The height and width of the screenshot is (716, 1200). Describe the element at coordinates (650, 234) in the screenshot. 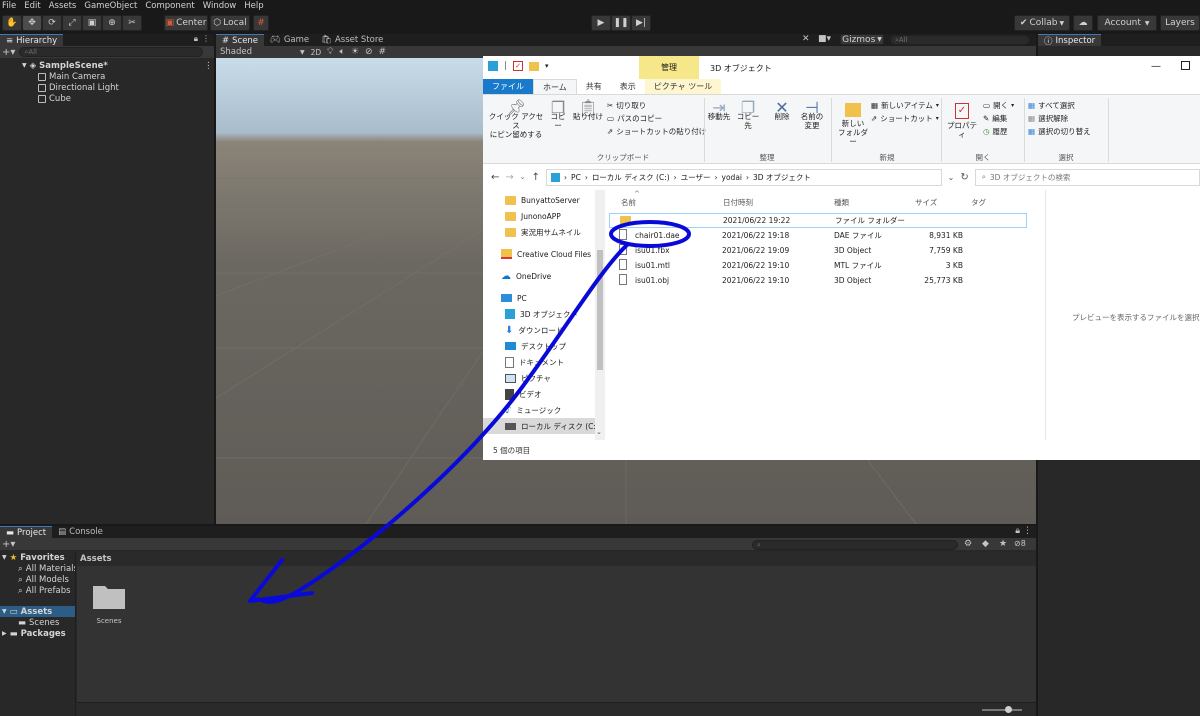

I see `annotation-circle` at that location.